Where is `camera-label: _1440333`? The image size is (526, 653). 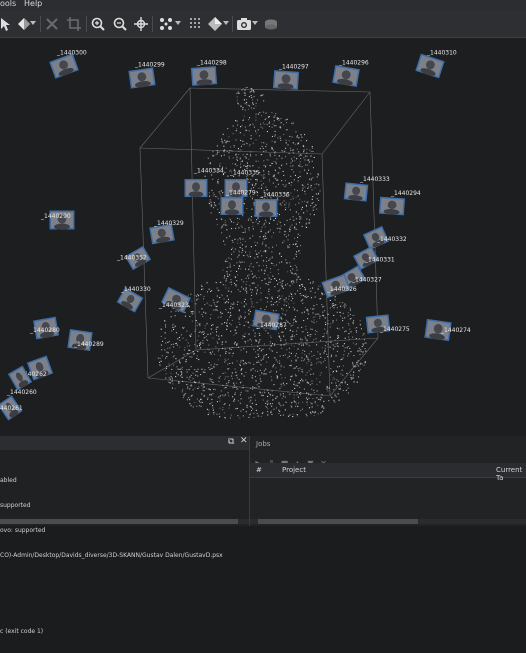
camera-label: _1440333 is located at coordinates (374, 179).